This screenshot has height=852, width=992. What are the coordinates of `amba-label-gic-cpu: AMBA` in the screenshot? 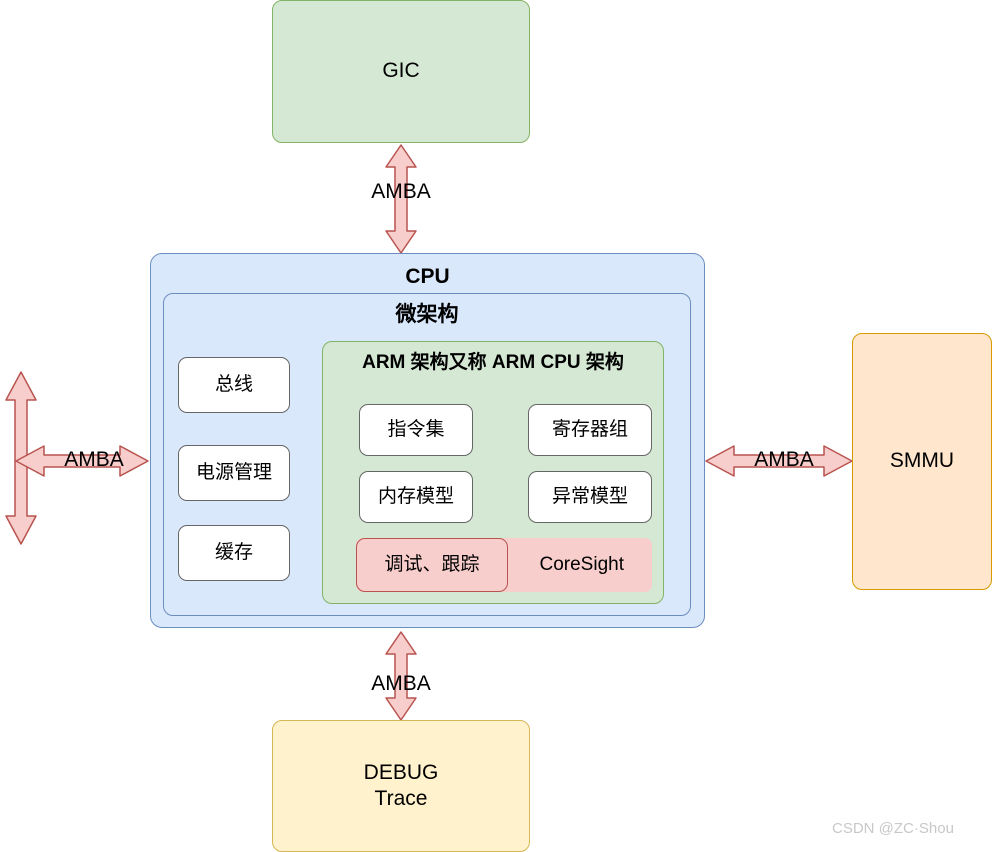 It's located at (401, 191).